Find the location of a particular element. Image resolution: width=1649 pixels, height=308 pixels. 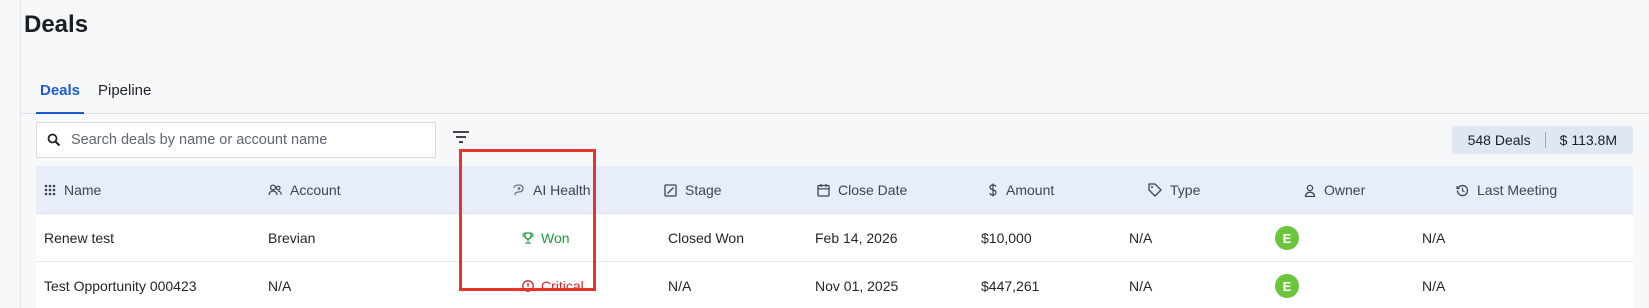

deal-close-date: Feb 14, 2026 is located at coordinates (856, 238).